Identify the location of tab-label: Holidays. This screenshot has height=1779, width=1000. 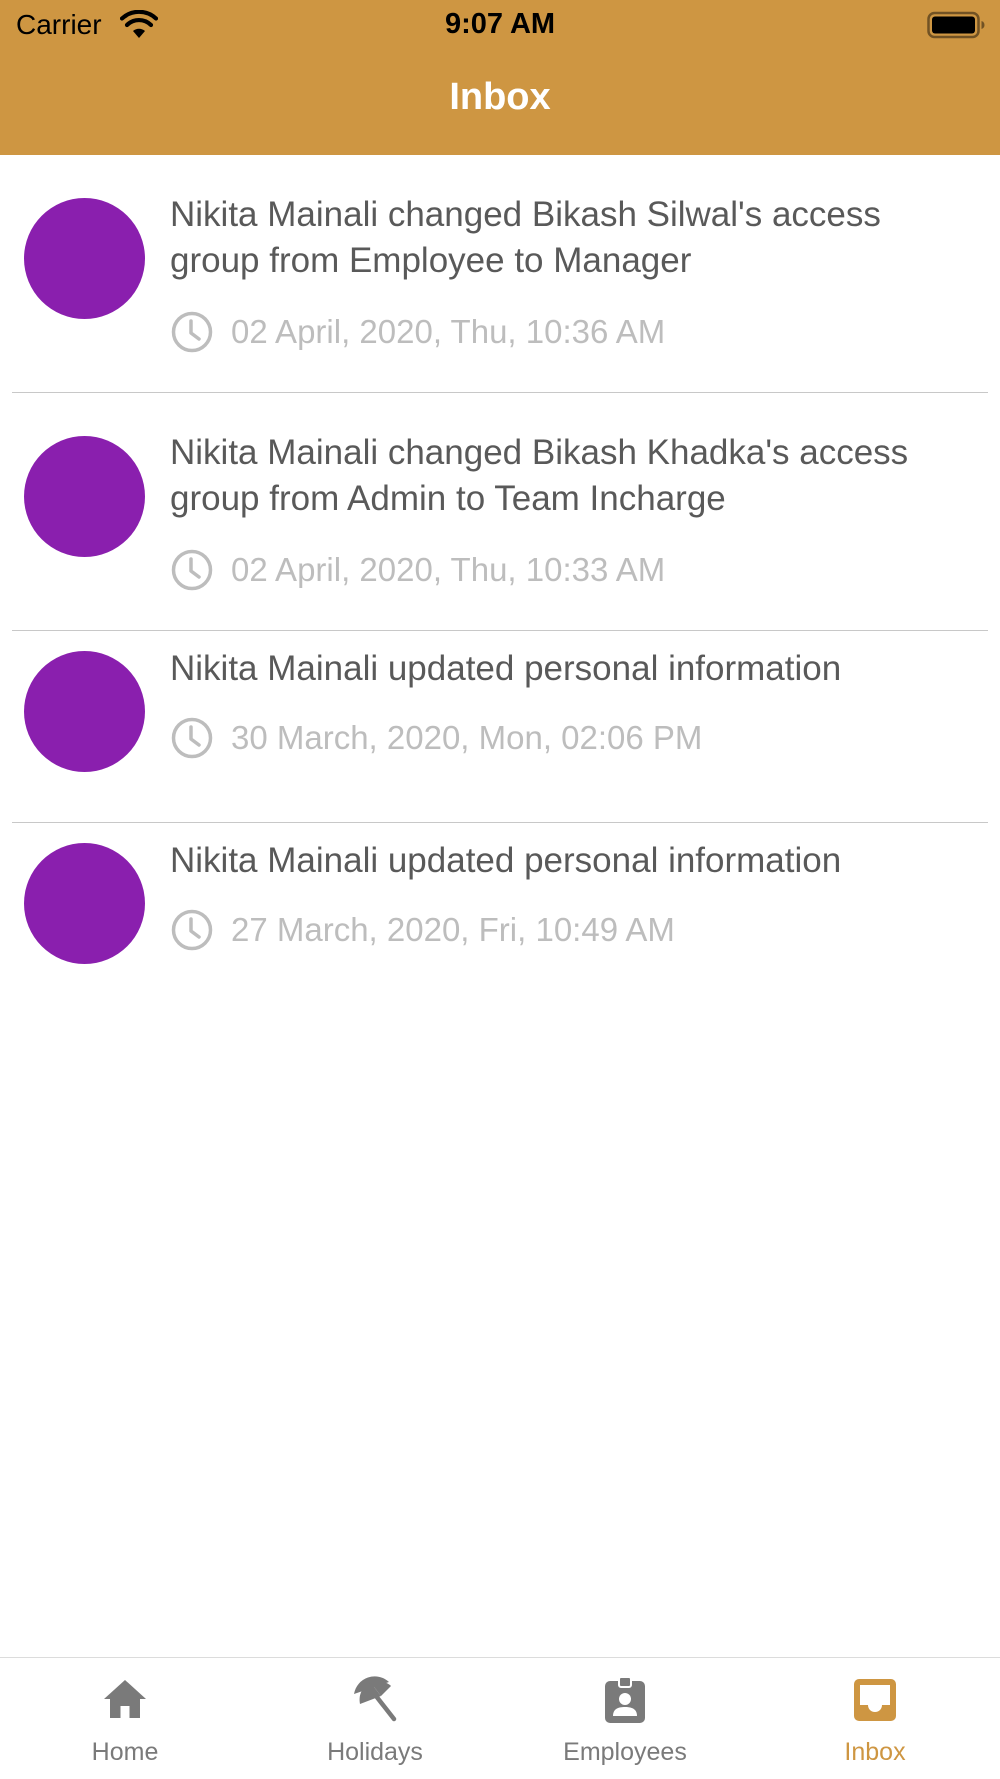
(375, 1752).